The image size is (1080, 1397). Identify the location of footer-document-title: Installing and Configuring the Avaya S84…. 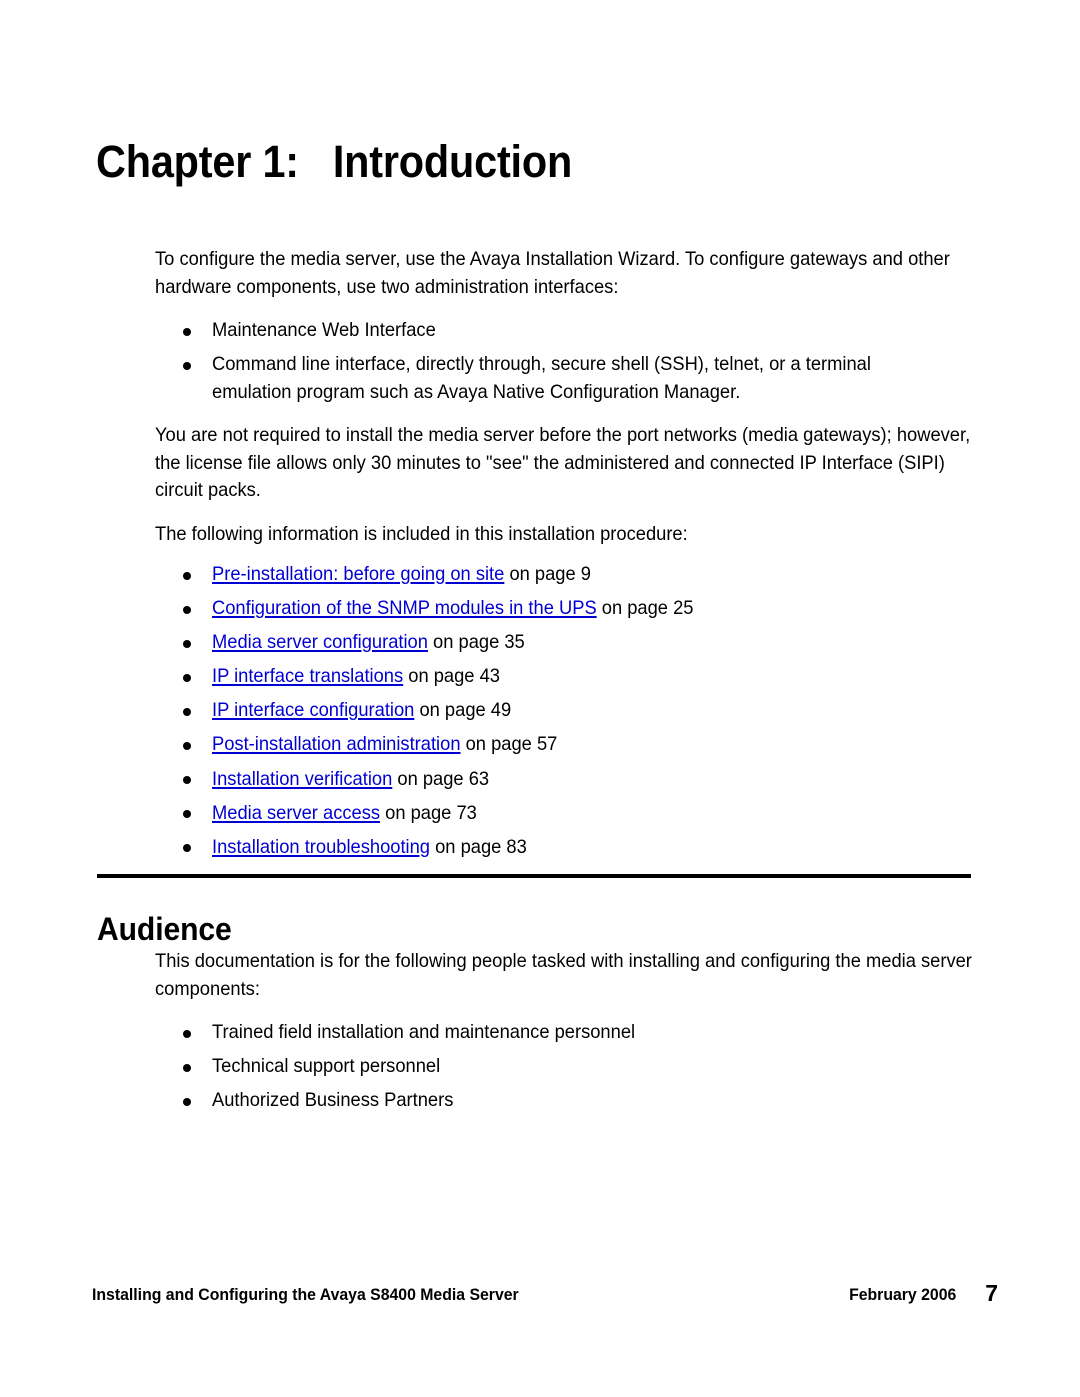
(305, 1294).